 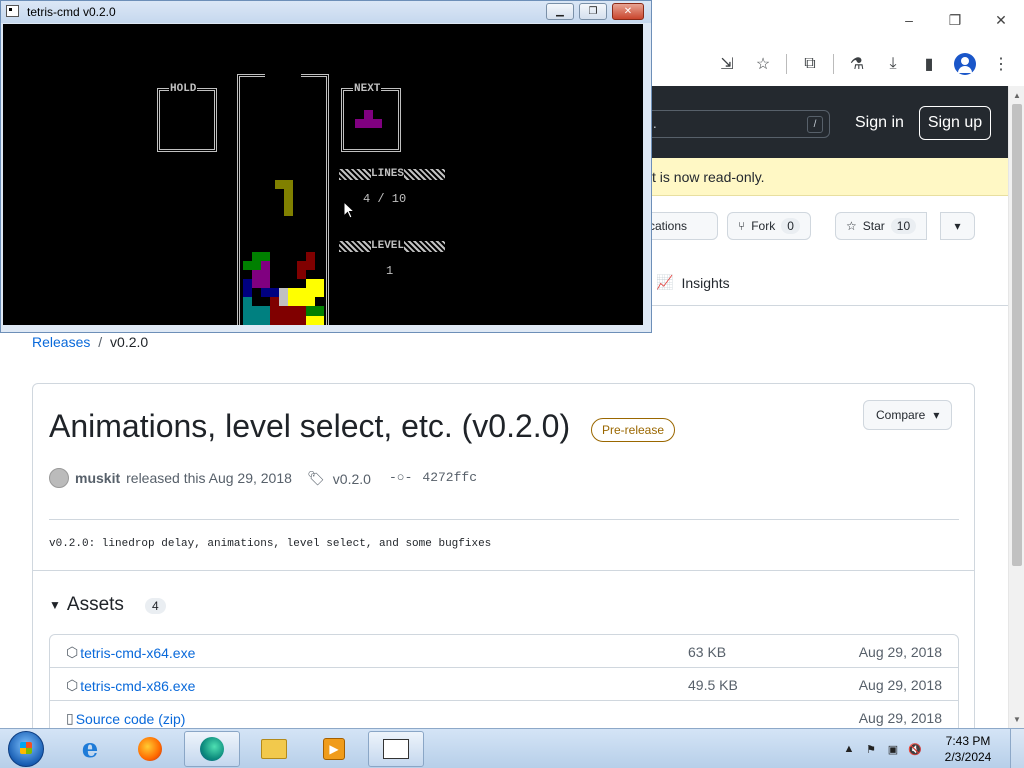 What do you see at coordinates (90, 749) in the screenshot?
I see `internet-explorer-icon: e` at bounding box center [90, 749].